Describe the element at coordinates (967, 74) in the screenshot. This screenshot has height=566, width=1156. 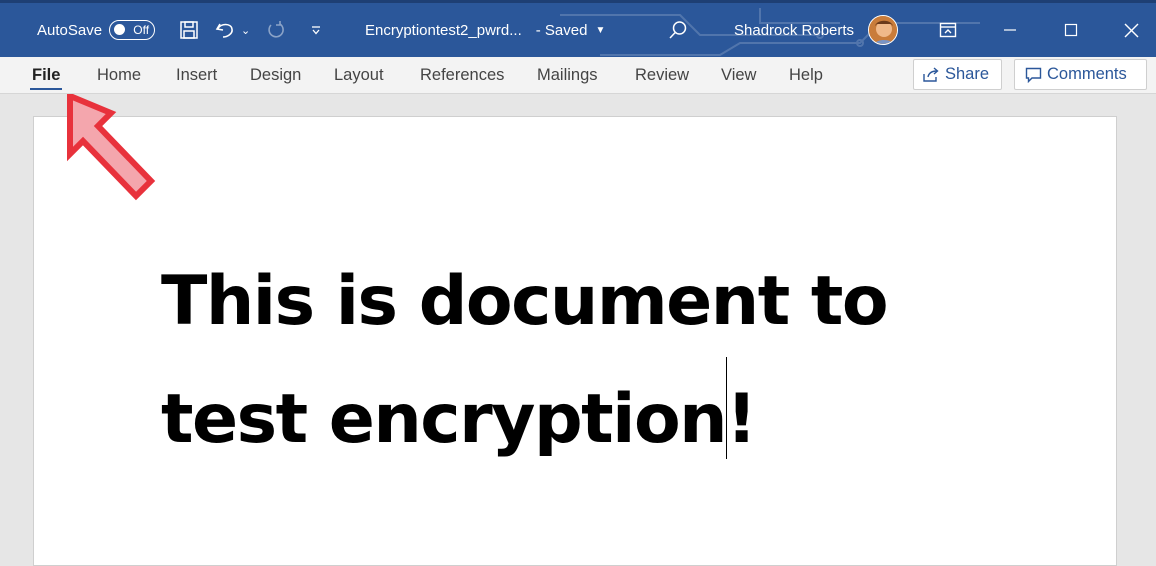
I see `share-label: Share` at that location.